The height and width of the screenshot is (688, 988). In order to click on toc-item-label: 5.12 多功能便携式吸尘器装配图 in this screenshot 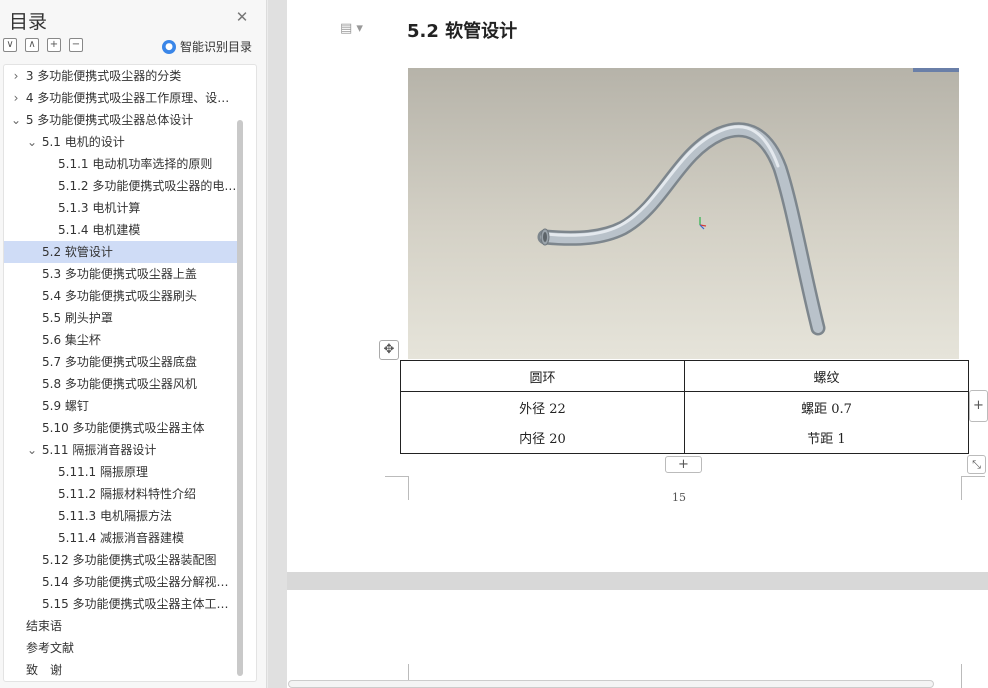, I will do `click(129, 560)`.